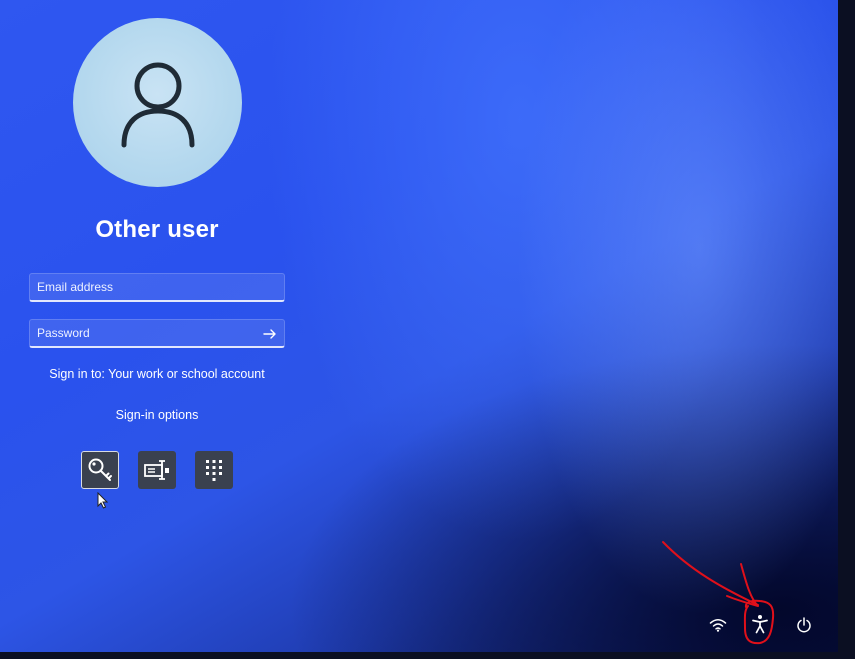 The image size is (855, 659). What do you see at coordinates (157, 415) in the screenshot?
I see `sign-in-options-link: Sign-in options` at bounding box center [157, 415].